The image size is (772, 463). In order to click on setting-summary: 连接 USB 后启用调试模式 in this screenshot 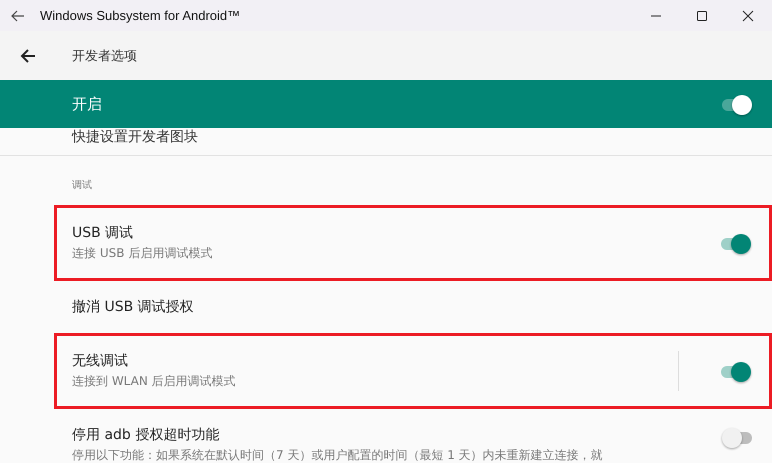, I will do `click(143, 253)`.